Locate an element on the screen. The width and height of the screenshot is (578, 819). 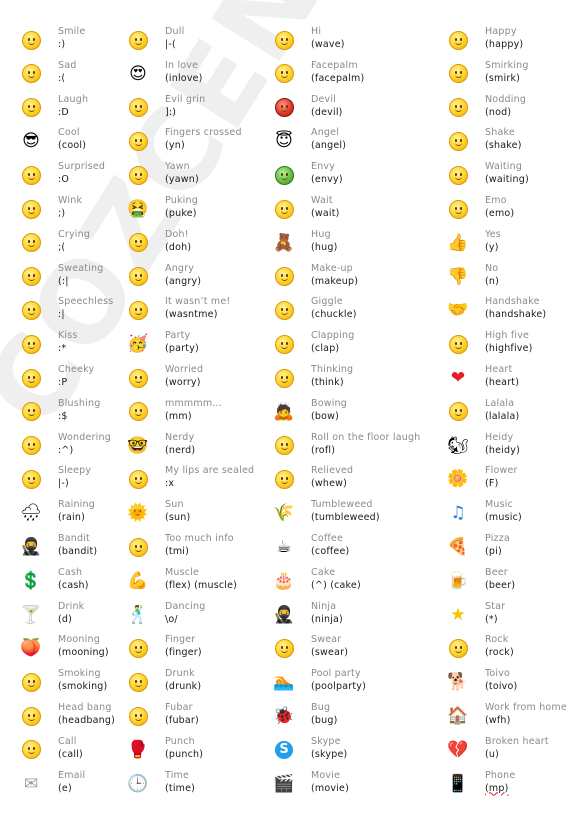
emoticon-code: (ninja) is located at coordinates (327, 619).